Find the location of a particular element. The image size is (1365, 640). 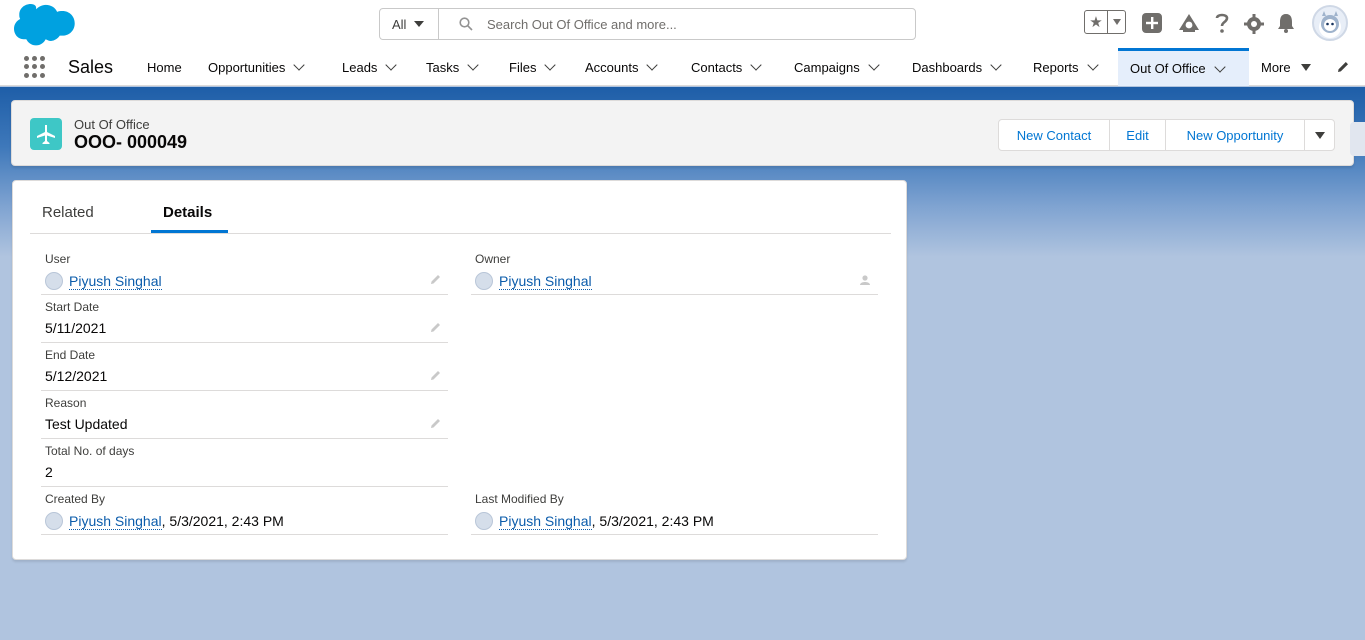

record-type-label: Out Of Office is located at coordinates (112, 124).